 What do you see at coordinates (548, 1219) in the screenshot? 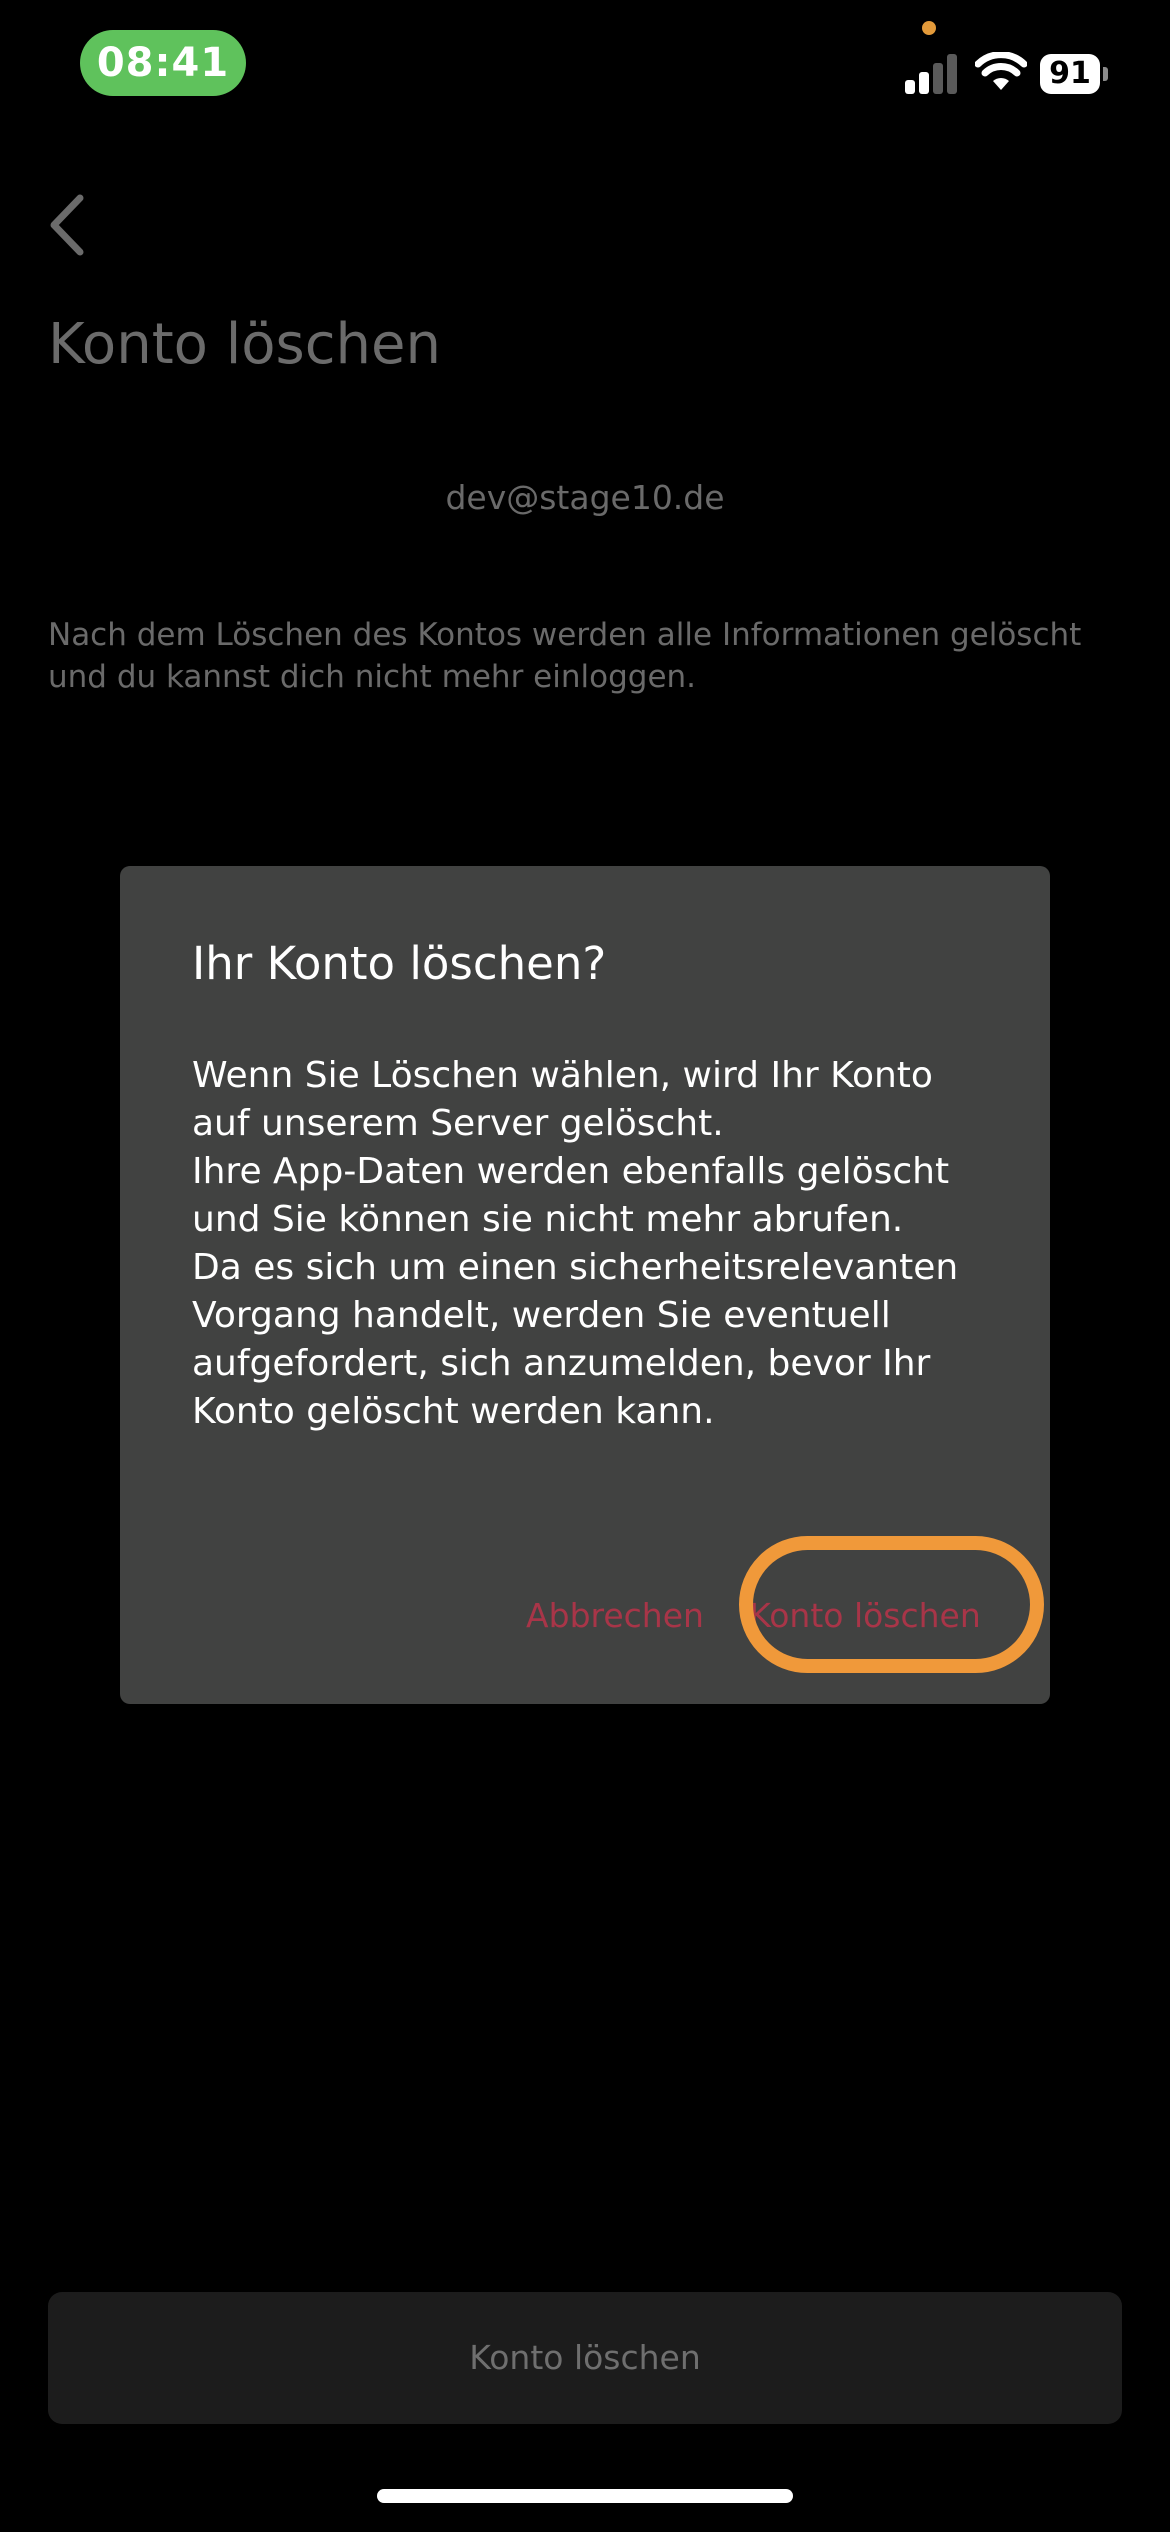
I see `dialog-body-line: und Sie können sie nicht mehr abrufen.` at bounding box center [548, 1219].